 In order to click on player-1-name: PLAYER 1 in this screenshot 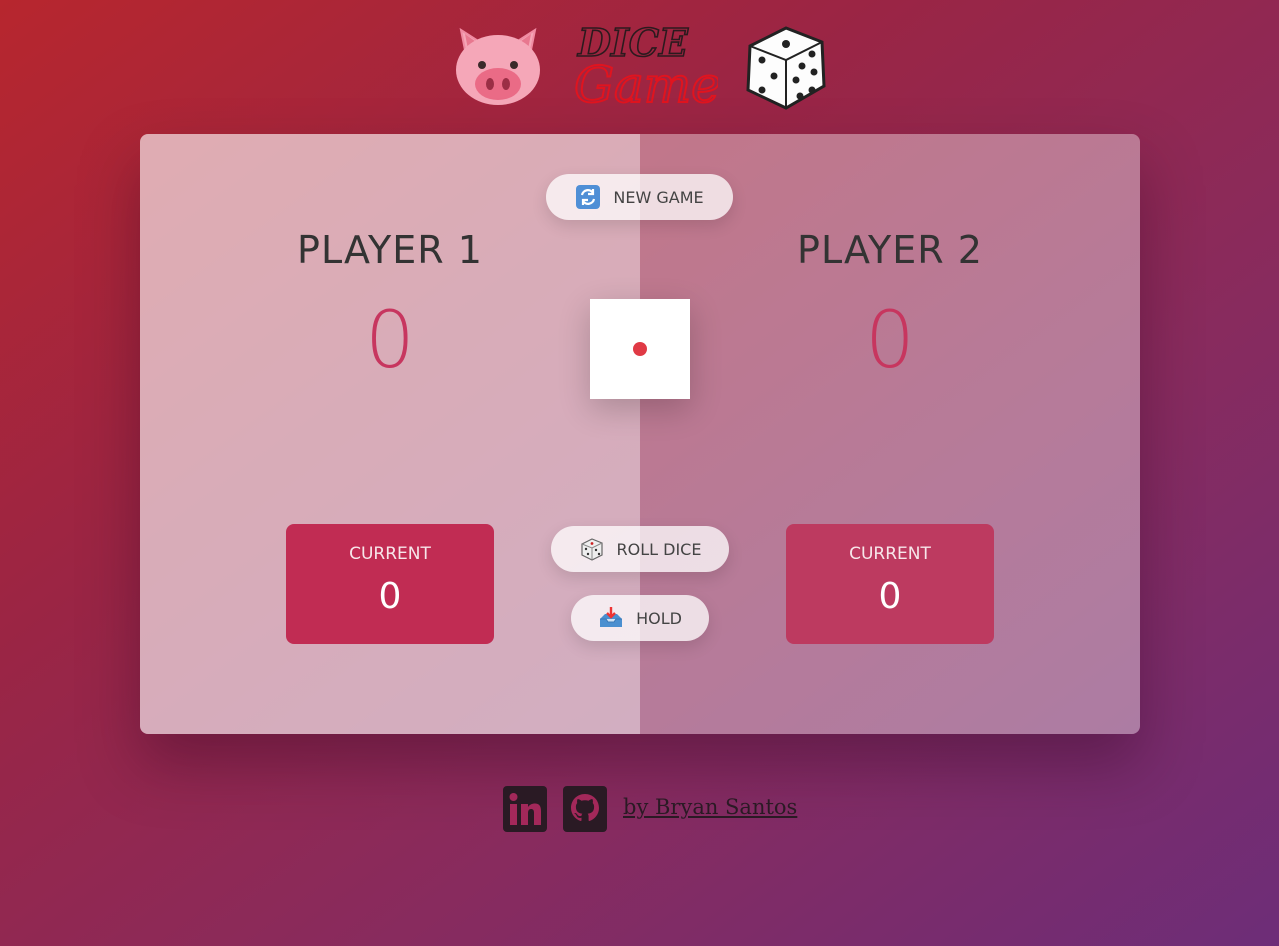, I will do `click(390, 250)`.